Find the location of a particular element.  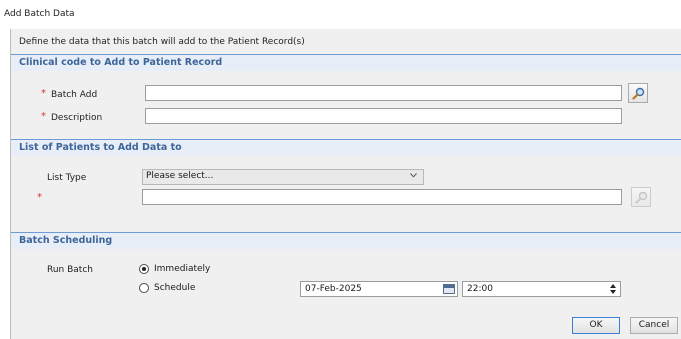

schedule-time-field: 22:00 is located at coordinates (541, 289).